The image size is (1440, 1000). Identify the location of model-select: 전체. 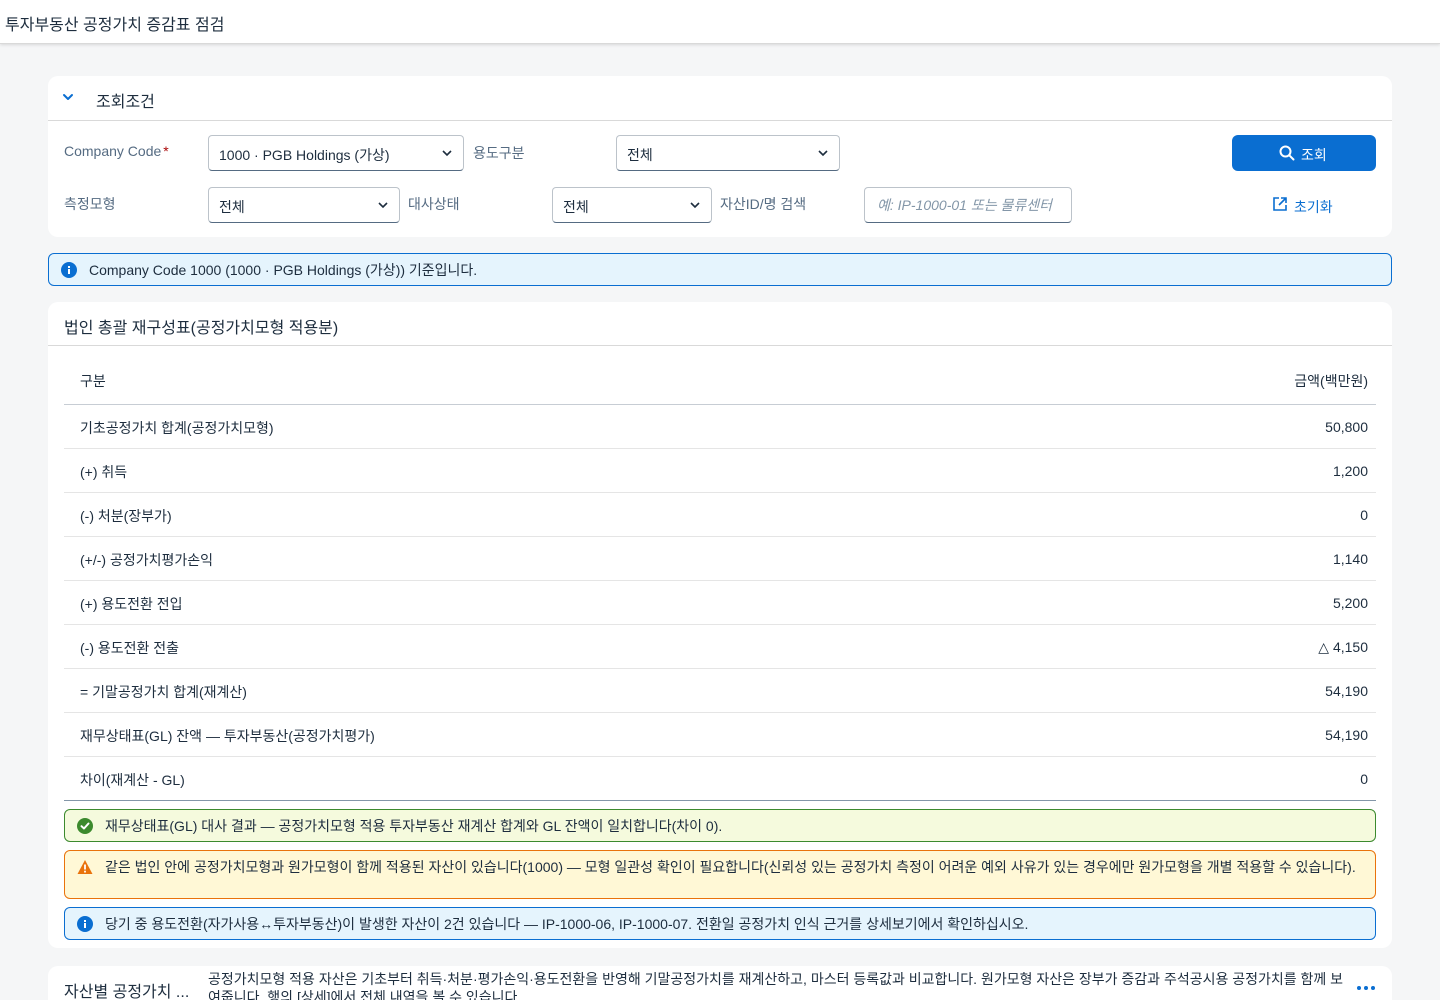
(304, 205).